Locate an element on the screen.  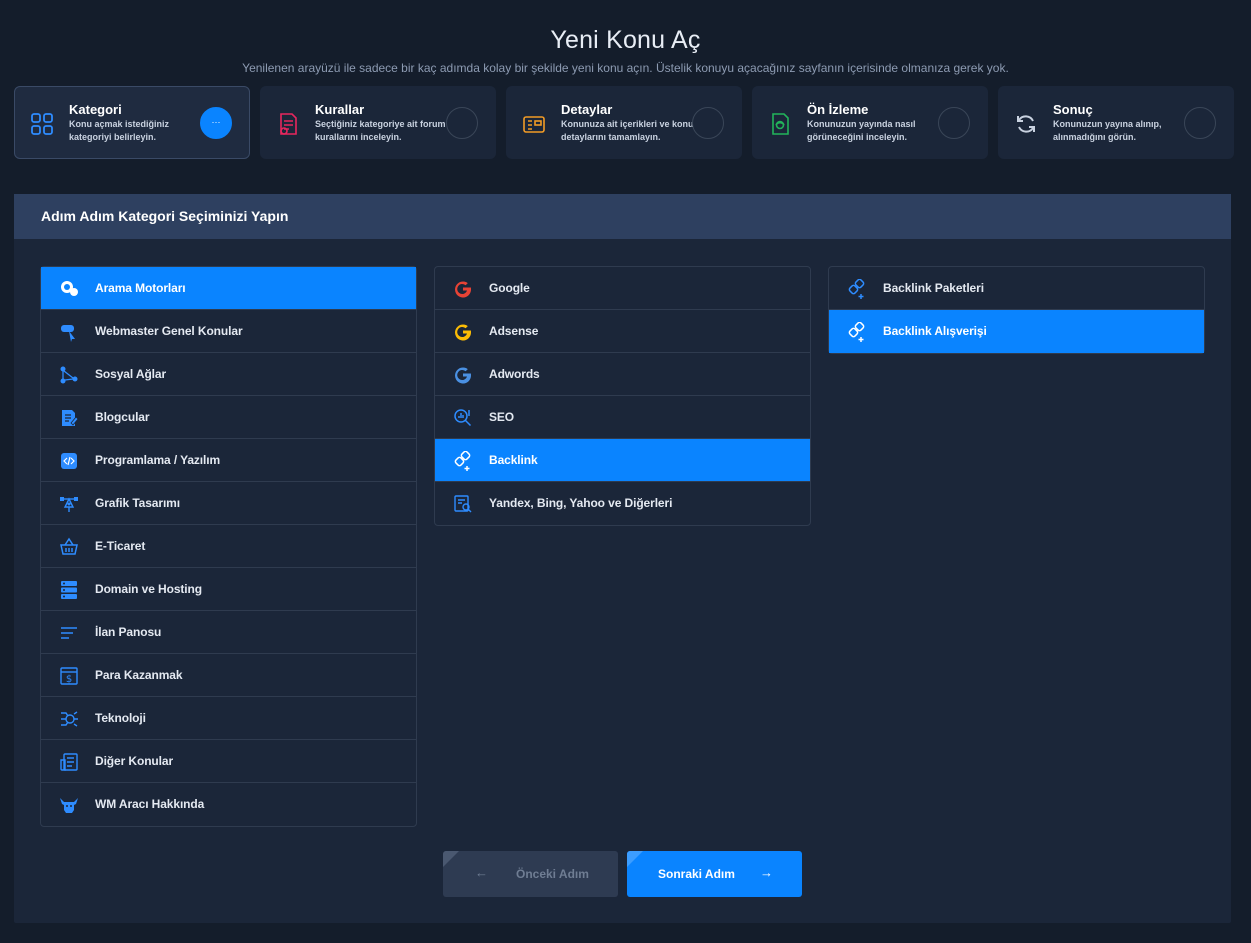
category-label: Para Kazanmak is located at coordinates (139, 675).